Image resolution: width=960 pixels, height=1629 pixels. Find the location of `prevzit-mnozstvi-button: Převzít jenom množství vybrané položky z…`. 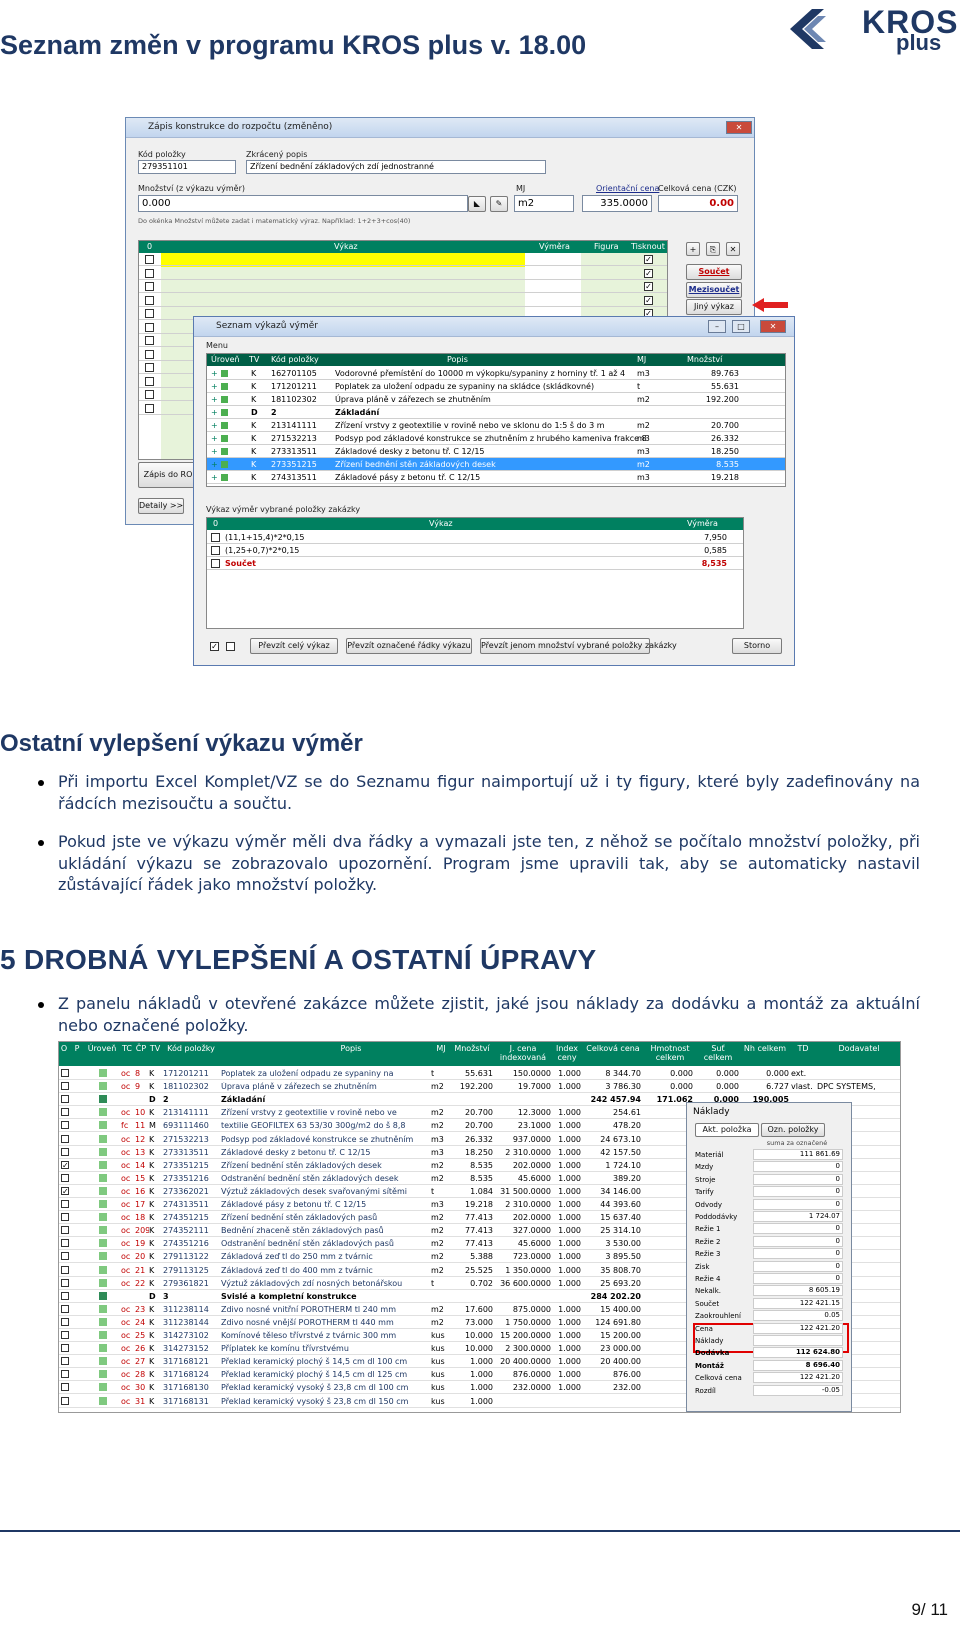

prevzit-mnozstvi-button: Převzít jenom množství vybrané položky z… is located at coordinates (578, 646).